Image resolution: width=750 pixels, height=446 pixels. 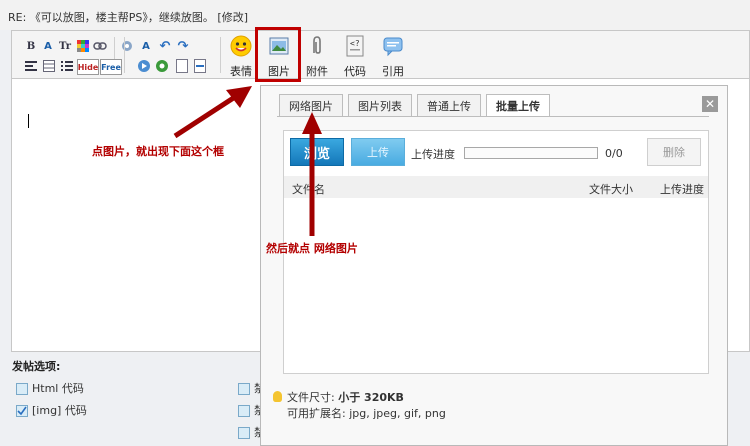 I want to click on highlight-box, so click(x=278, y=54).